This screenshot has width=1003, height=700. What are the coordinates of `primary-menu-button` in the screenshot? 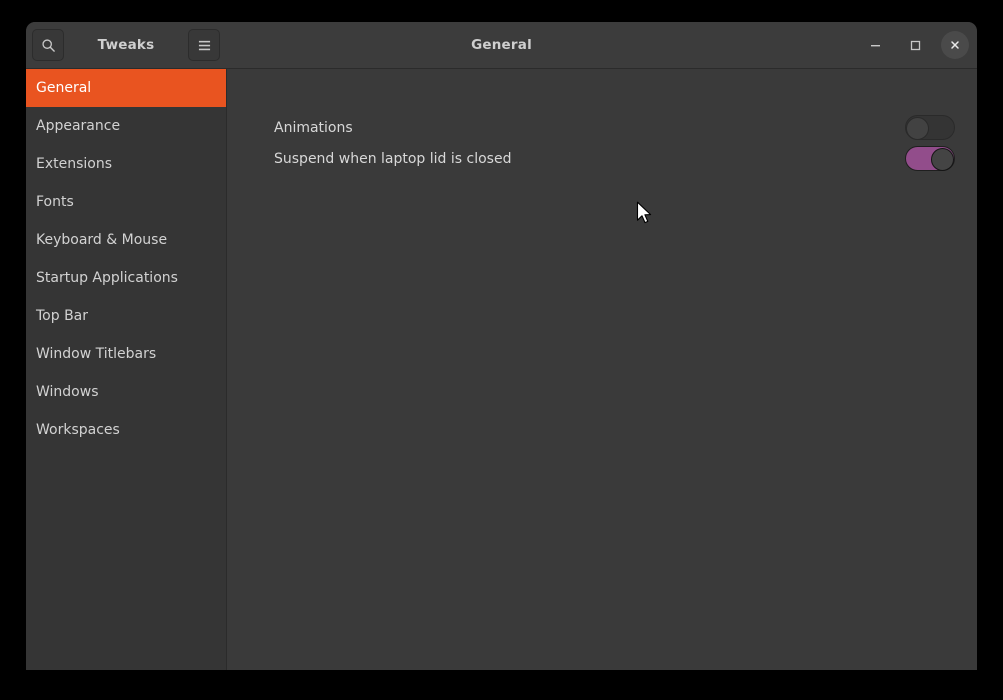 It's located at (204, 45).